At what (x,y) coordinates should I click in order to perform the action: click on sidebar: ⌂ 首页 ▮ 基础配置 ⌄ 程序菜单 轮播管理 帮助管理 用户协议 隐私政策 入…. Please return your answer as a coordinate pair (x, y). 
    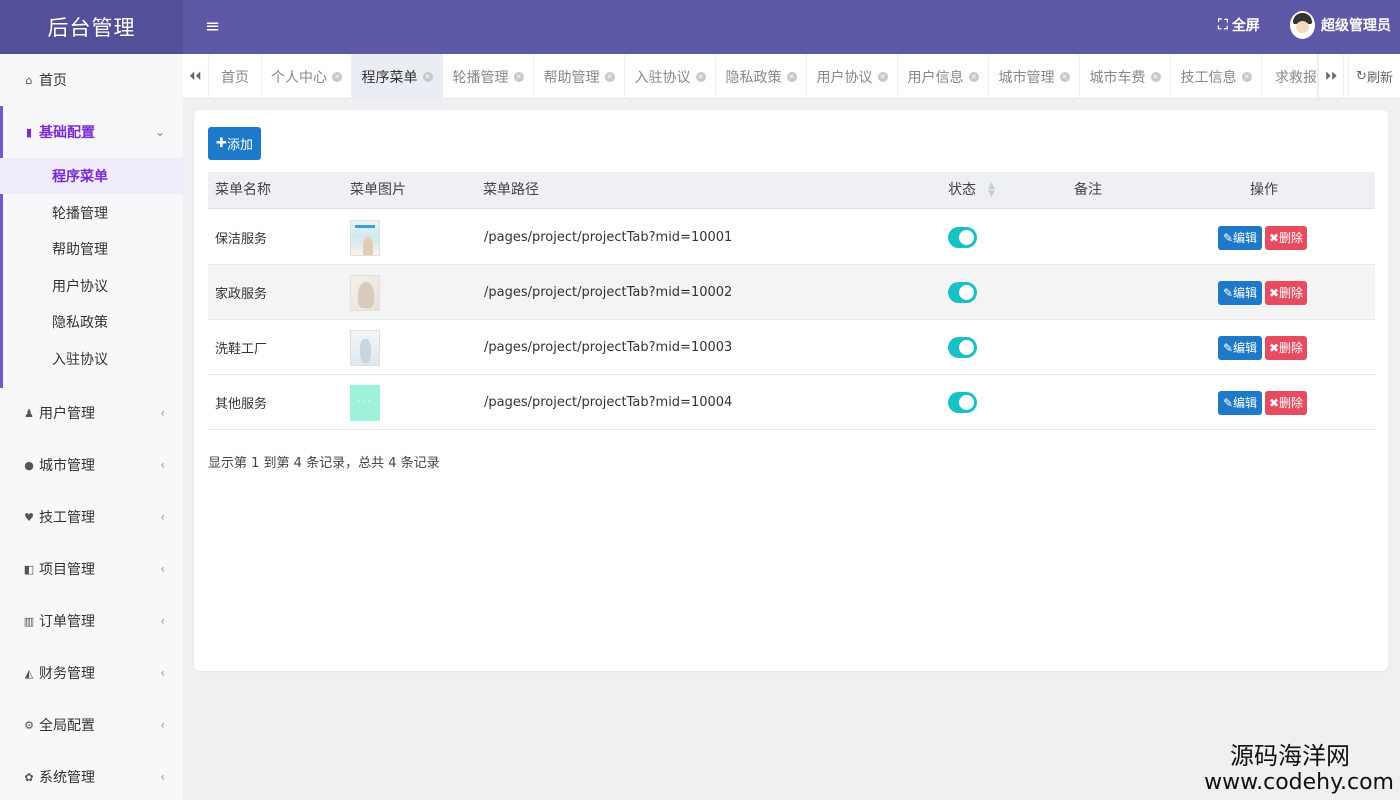
    Looking at the image, I should click on (91, 427).